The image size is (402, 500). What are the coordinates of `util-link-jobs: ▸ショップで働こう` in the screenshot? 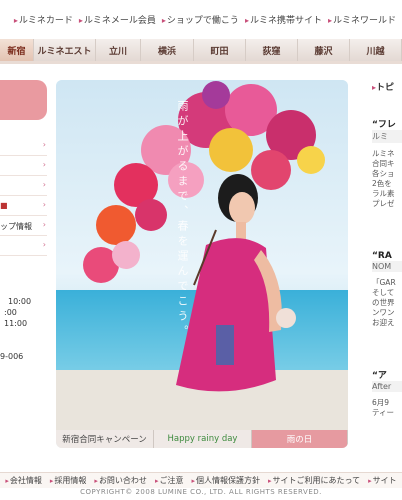 It's located at (200, 21).